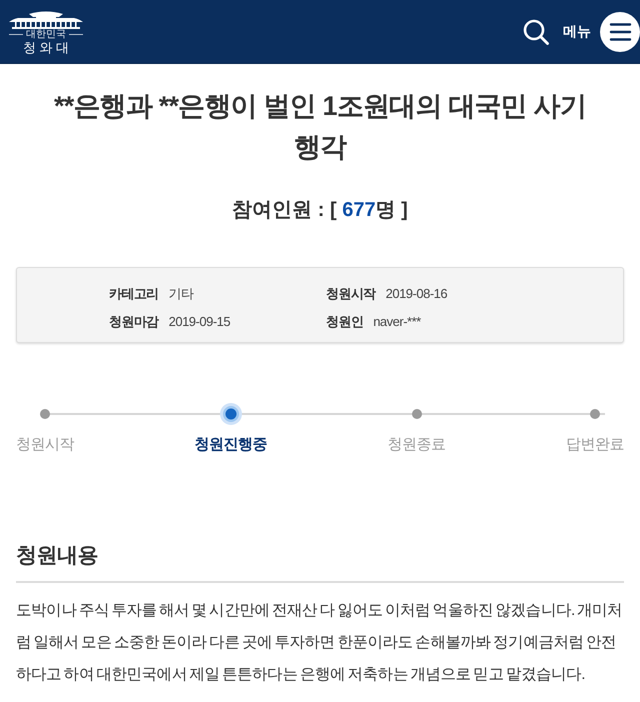 This screenshot has width=640, height=702. What do you see at coordinates (134, 294) in the screenshot?
I see `info-label: 카테고리` at bounding box center [134, 294].